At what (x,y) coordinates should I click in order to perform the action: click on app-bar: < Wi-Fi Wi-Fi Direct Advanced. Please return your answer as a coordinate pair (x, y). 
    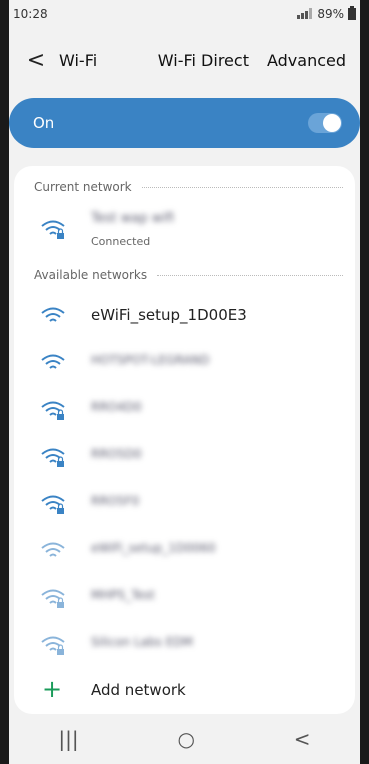
    Looking at the image, I should click on (184, 60).